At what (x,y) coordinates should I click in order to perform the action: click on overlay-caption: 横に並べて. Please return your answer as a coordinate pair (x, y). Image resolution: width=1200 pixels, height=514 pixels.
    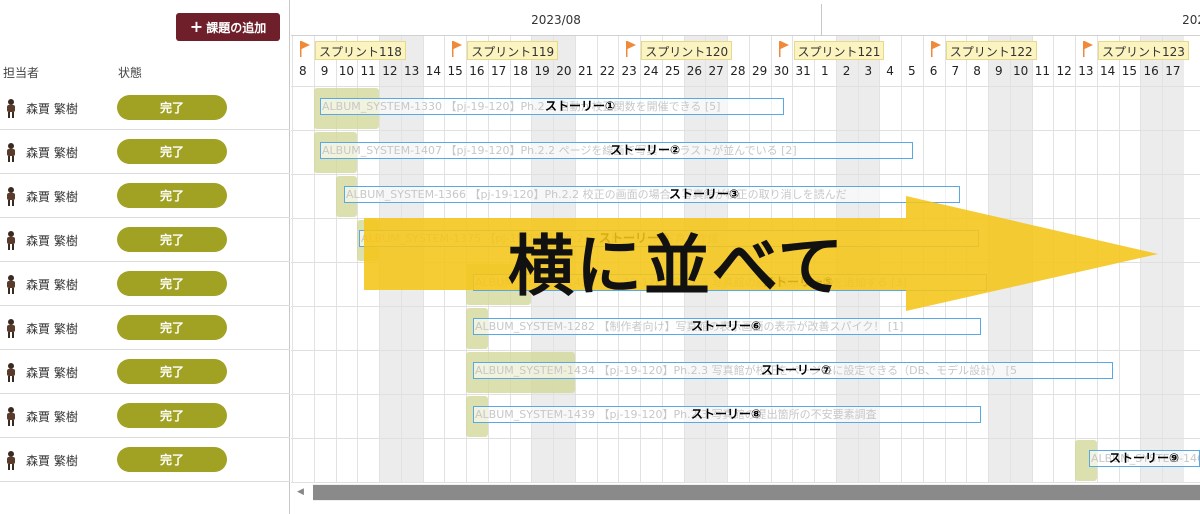
    Looking at the image, I should click on (677, 266).